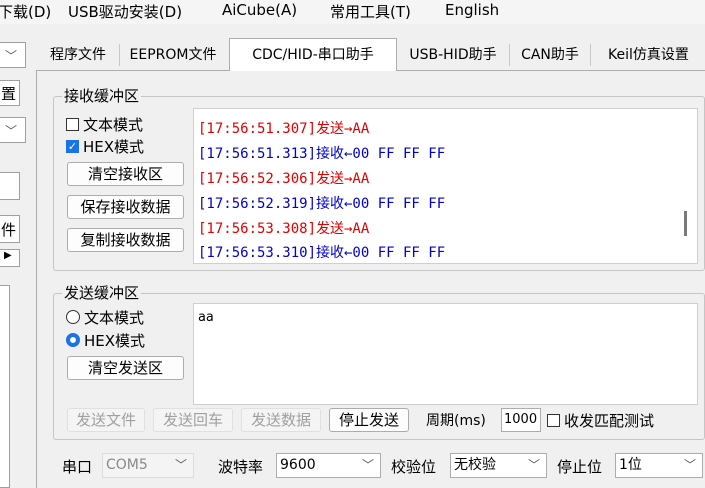 The image size is (705, 488). What do you see at coordinates (445, 354) in the screenshot?
I see `send-input: aa` at bounding box center [445, 354].